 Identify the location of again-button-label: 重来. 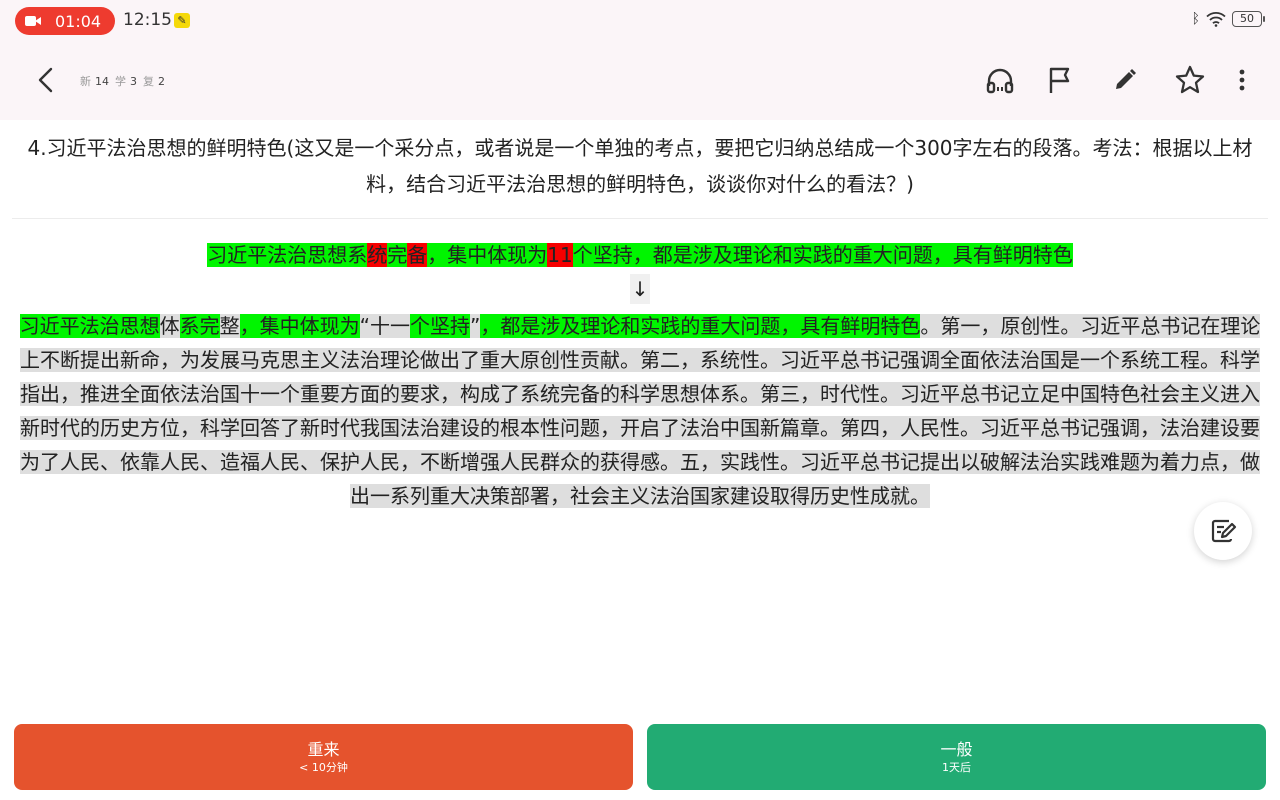
(323, 749).